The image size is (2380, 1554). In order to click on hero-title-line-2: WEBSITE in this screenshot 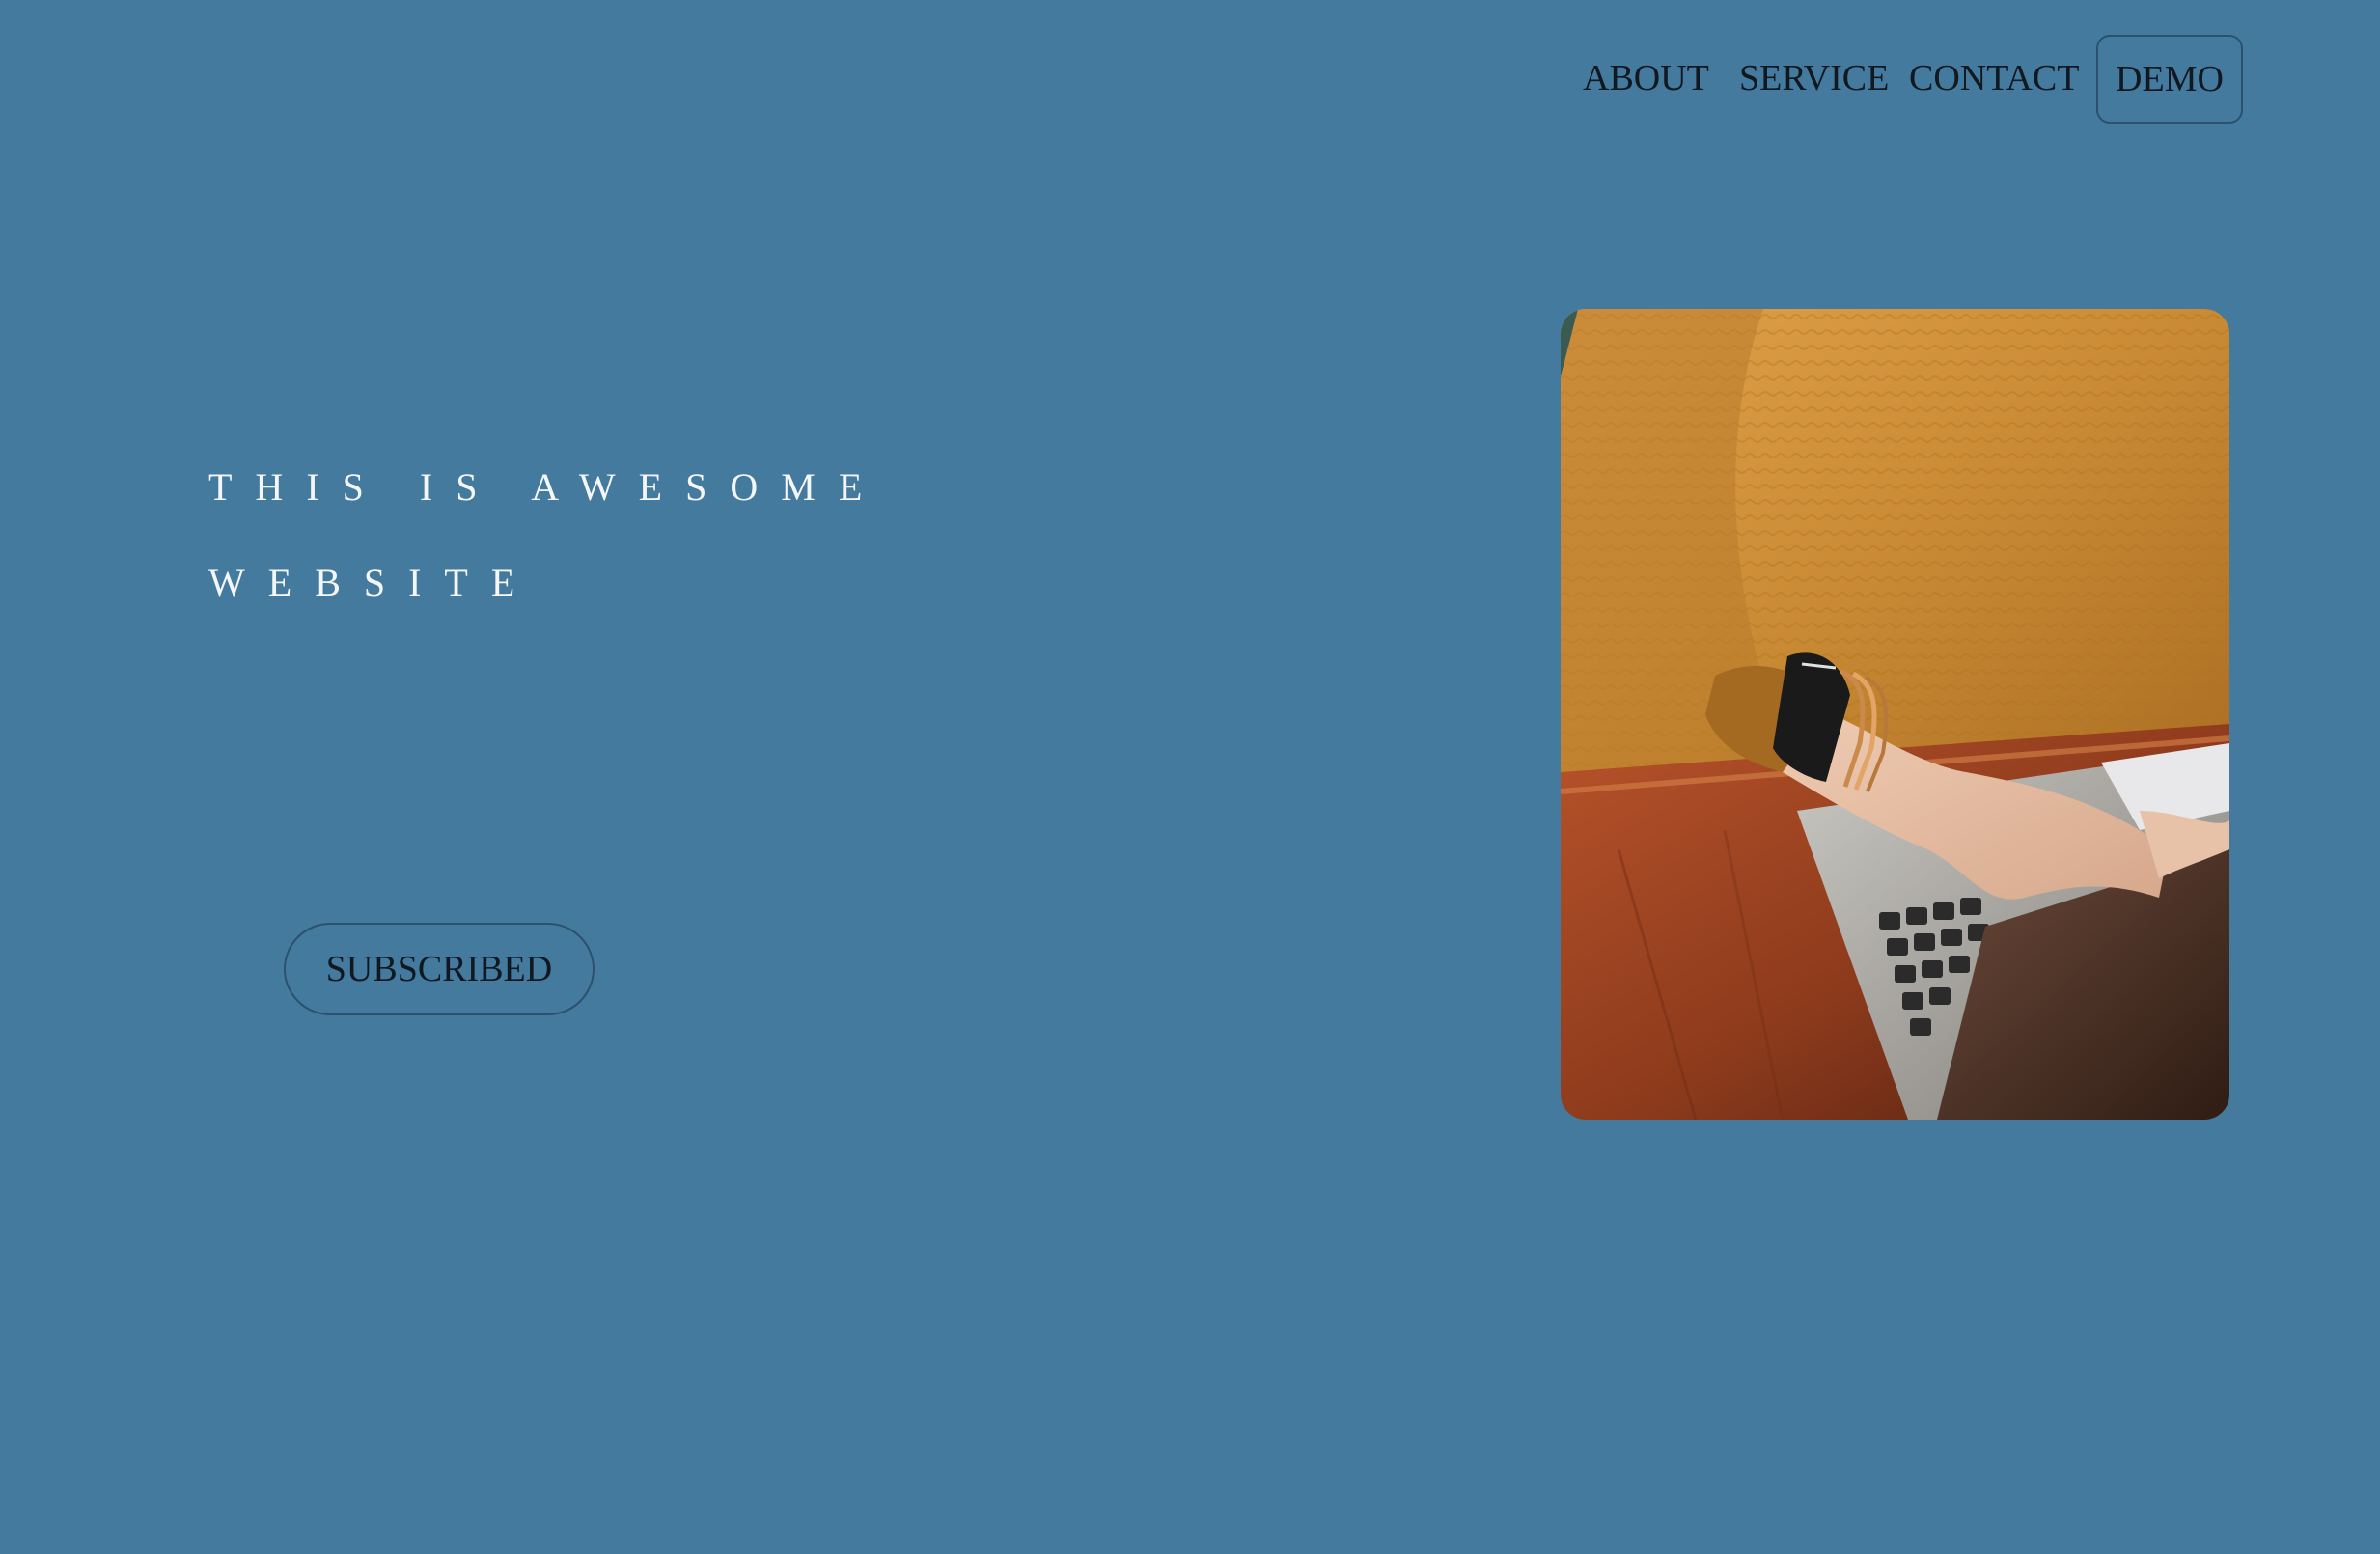, I will do `click(373, 582)`.